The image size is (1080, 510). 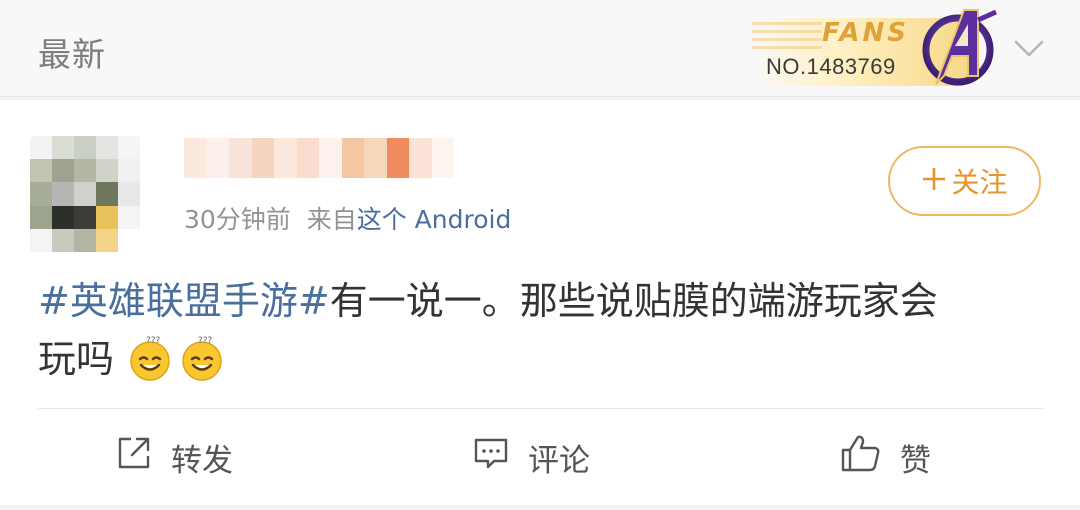 I want to click on repost-button: 转发, so click(x=174, y=457).